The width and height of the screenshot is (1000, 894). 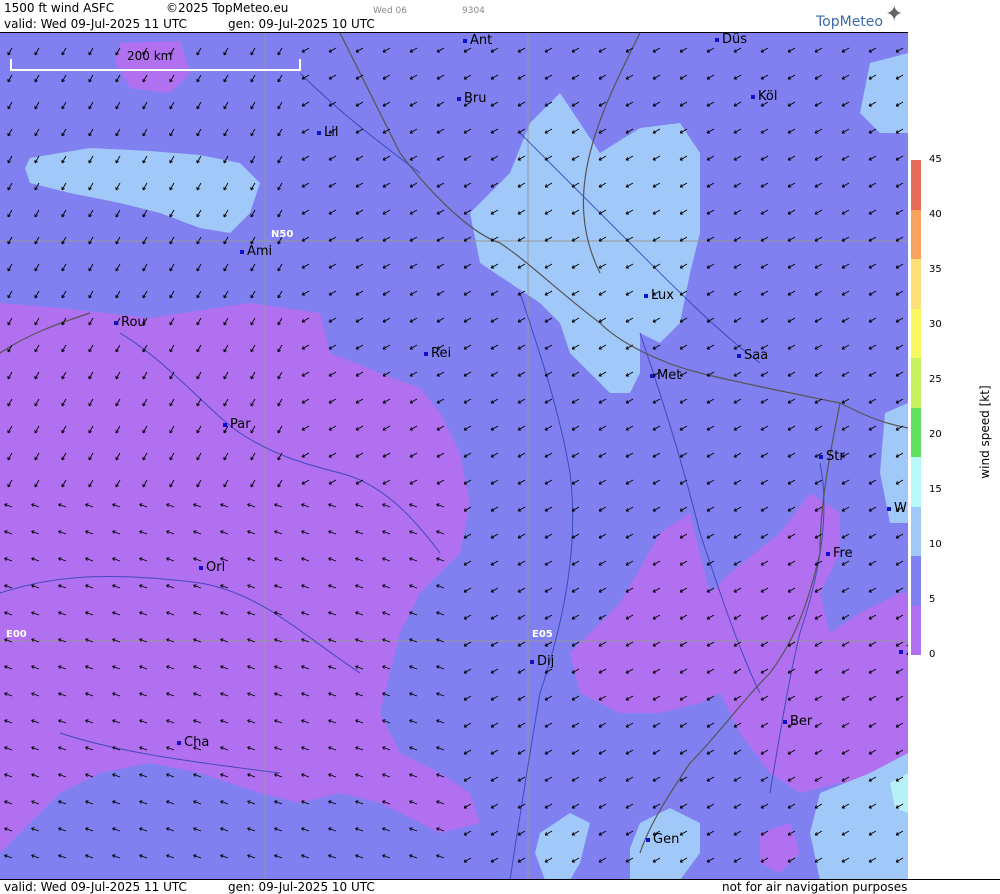 I want to click on city-marker: Par, so click(x=237, y=425).